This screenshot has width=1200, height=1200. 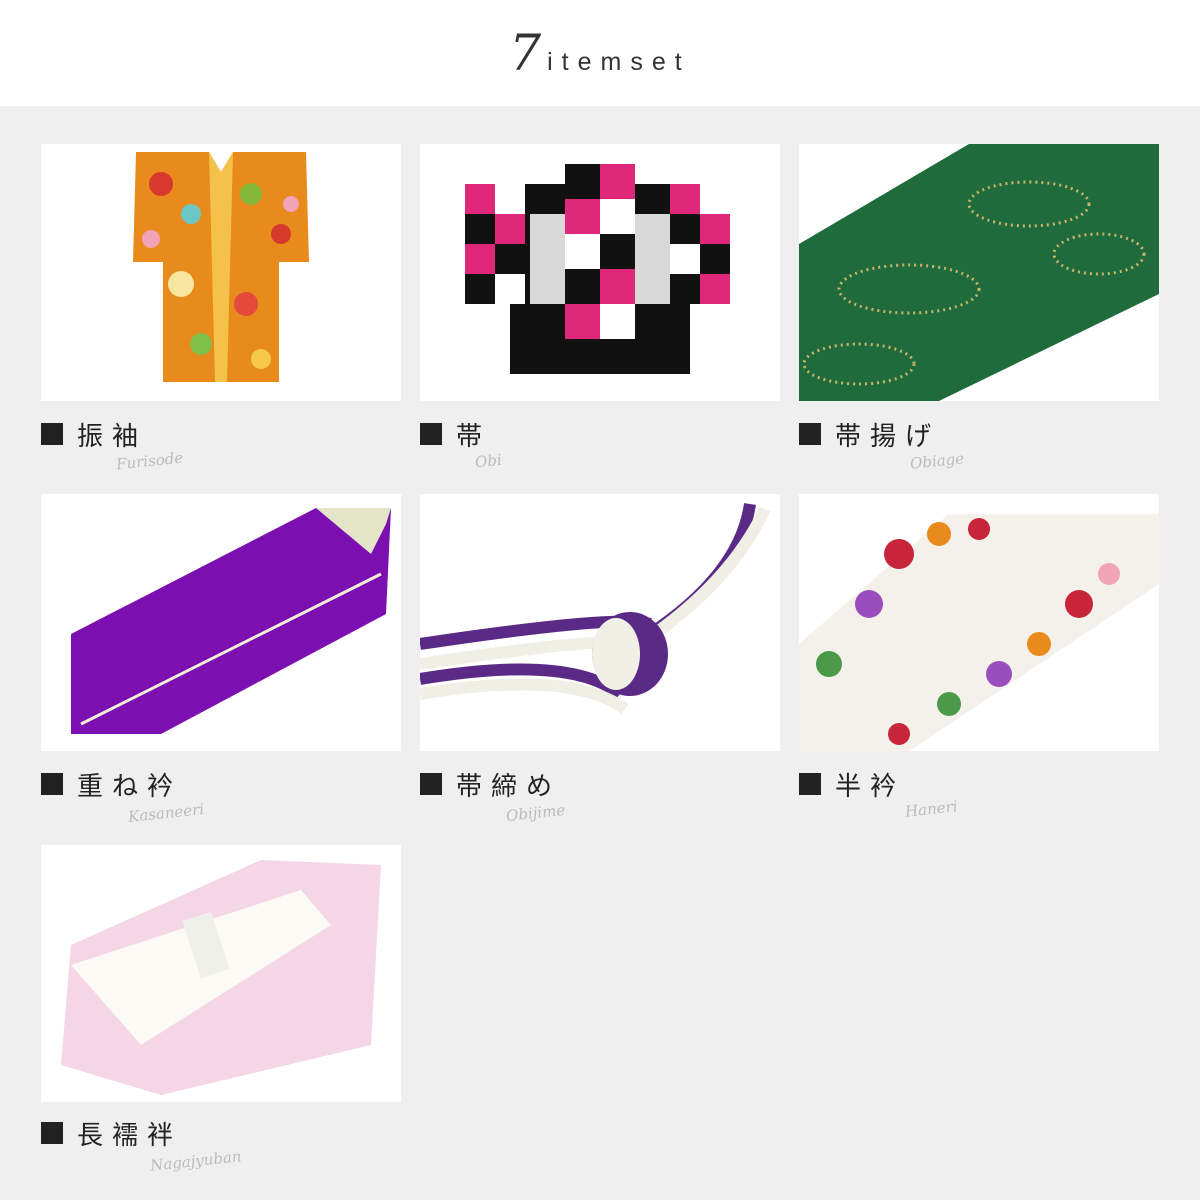 I want to click on item-label-nagajyuban: 長襦袢, so click(x=111, y=1133).